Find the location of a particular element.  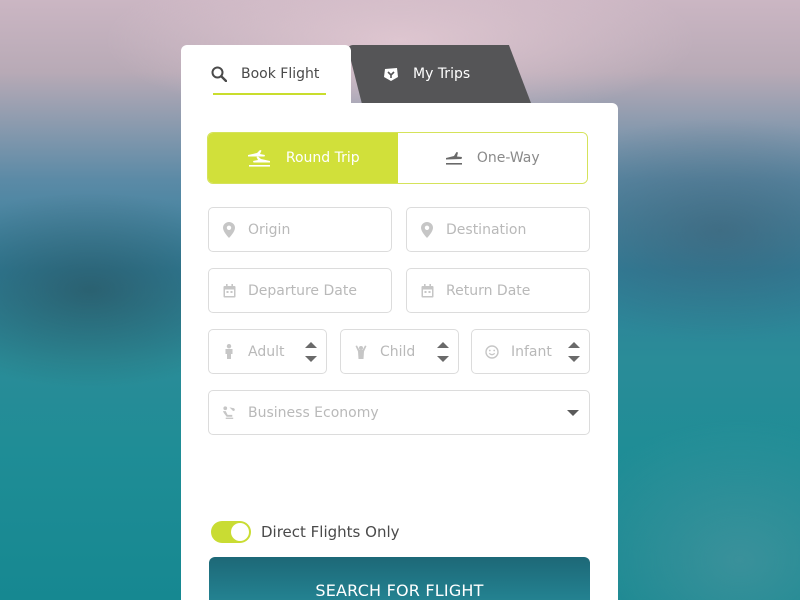

departure-date-placeholder: Departure Date is located at coordinates (302, 290).